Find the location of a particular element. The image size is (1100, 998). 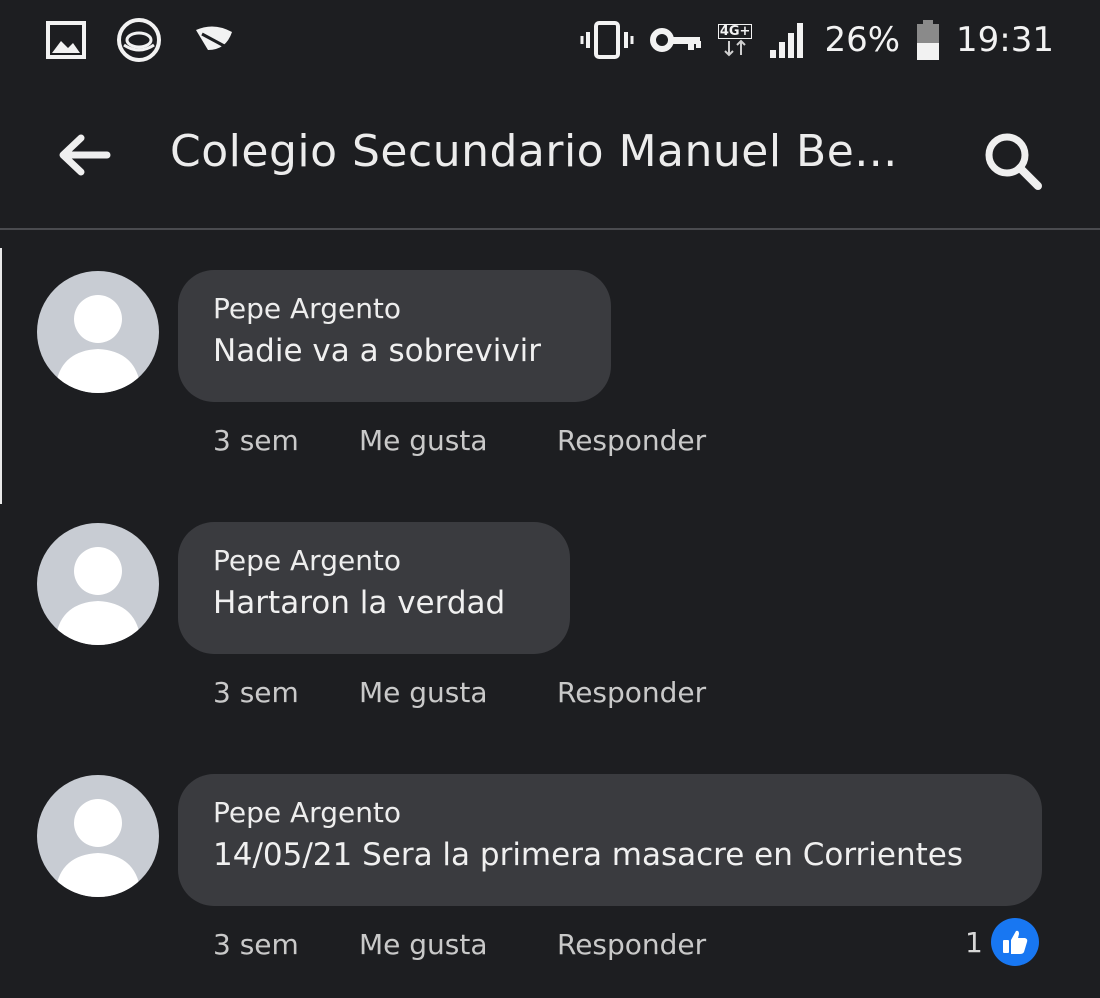

vibrate-icon is located at coordinates (607, 40).